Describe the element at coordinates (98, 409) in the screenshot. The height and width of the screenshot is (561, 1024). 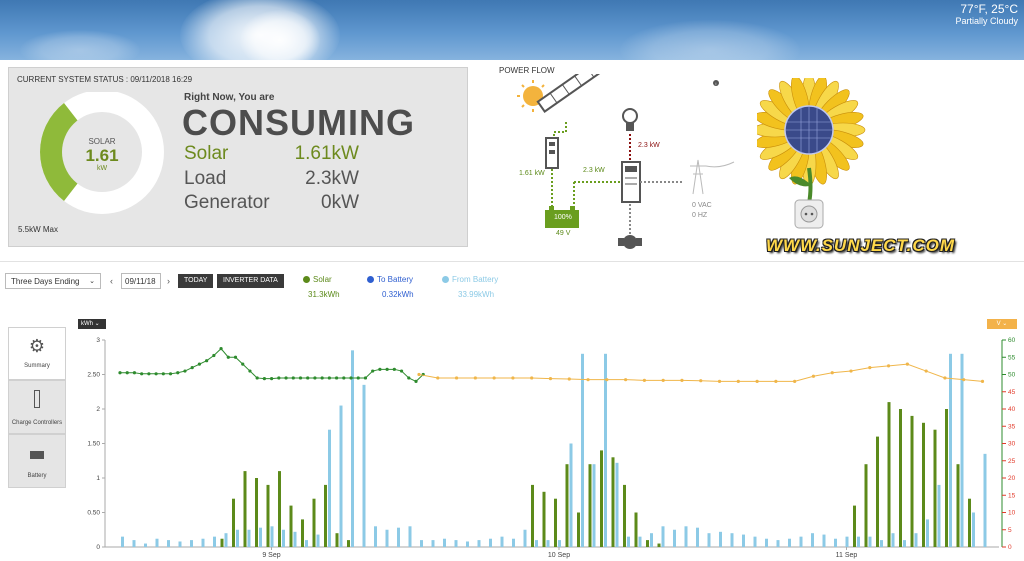
I see `y-left-tick-label: 2` at that location.